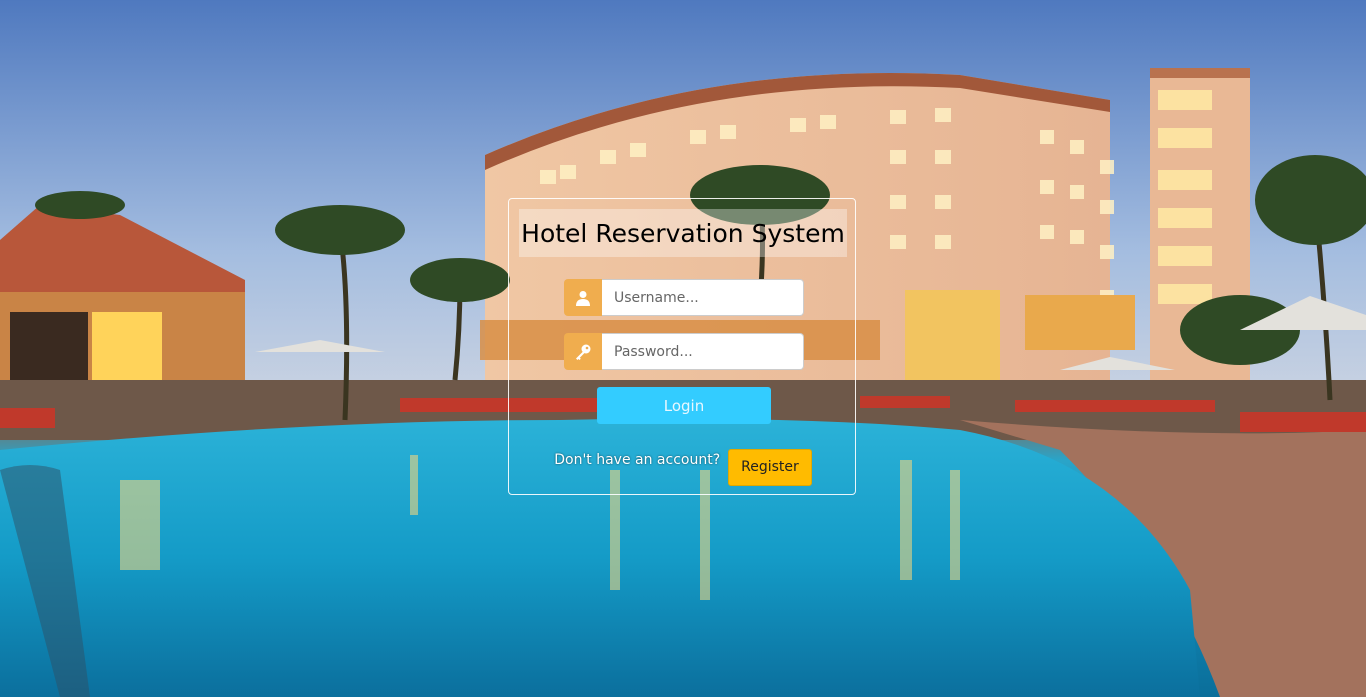 Image resolution: width=1366 pixels, height=697 pixels. I want to click on login-button: Login, so click(684, 405).